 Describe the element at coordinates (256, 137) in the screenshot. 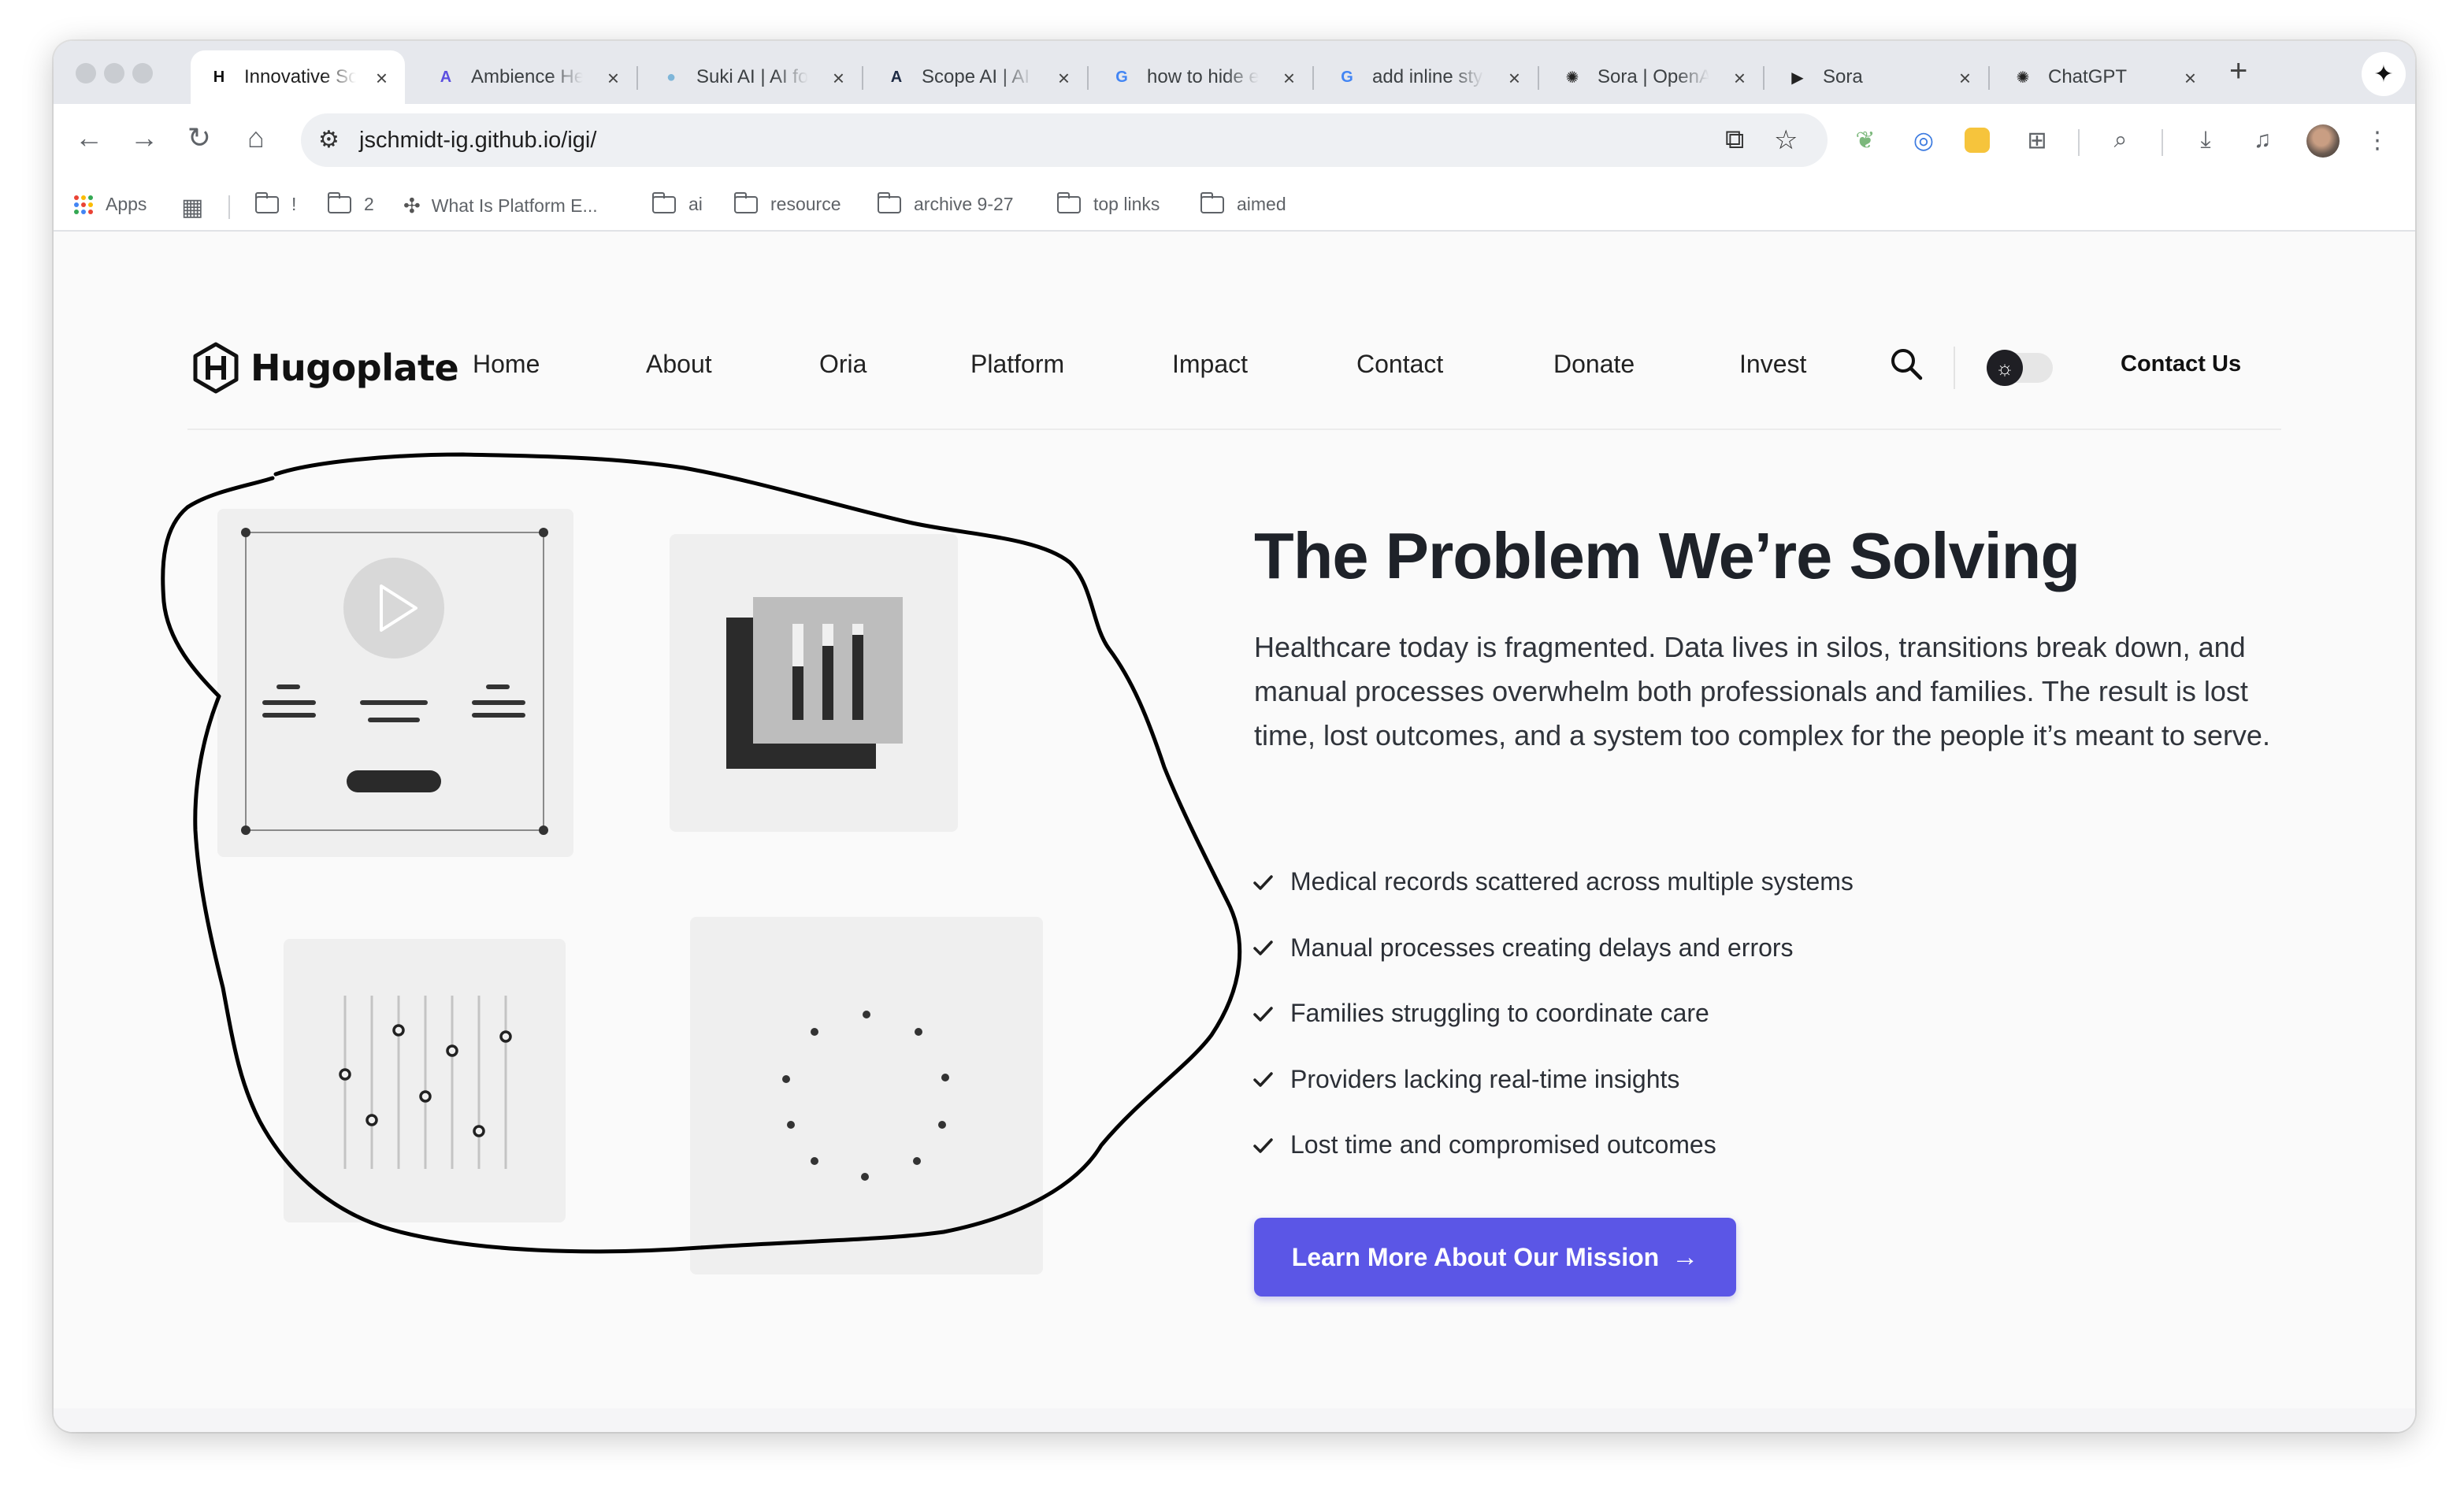

I see `home-button: ⌂` at that location.